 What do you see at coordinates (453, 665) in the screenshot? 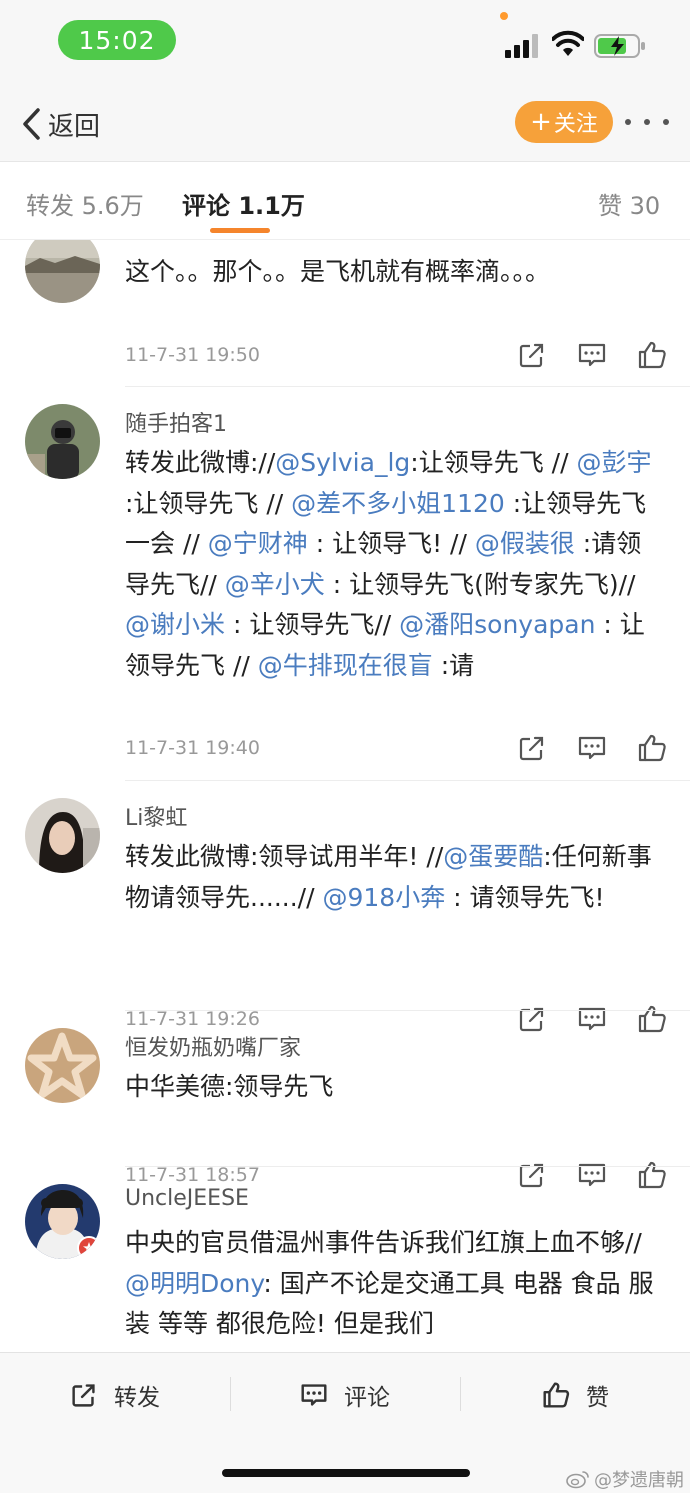
I see `comment-text-segment: :请` at bounding box center [453, 665].